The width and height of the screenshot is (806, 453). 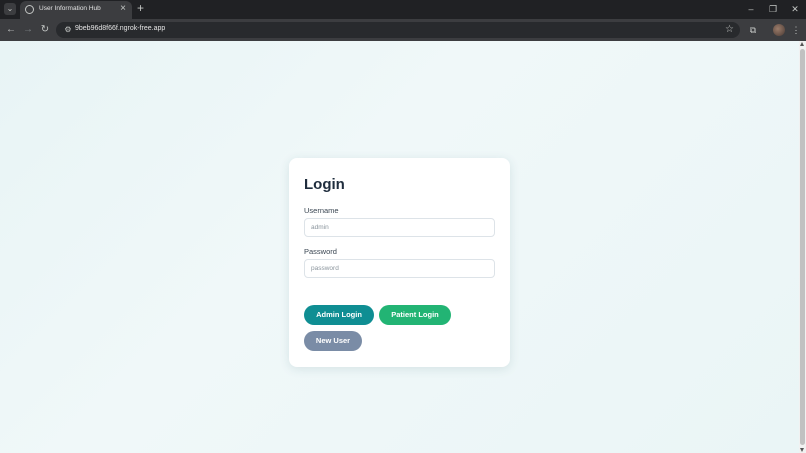 I want to click on new-user-button: New User, so click(x=333, y=341).